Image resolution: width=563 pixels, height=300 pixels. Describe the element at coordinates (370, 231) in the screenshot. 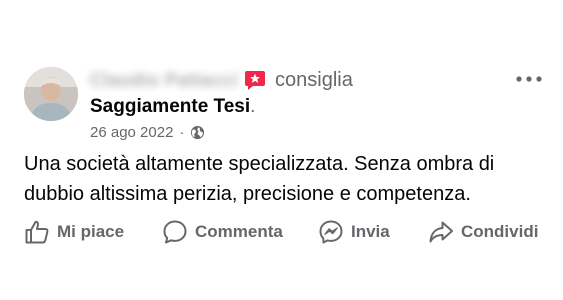

I see `send-label: Invia` at that location.